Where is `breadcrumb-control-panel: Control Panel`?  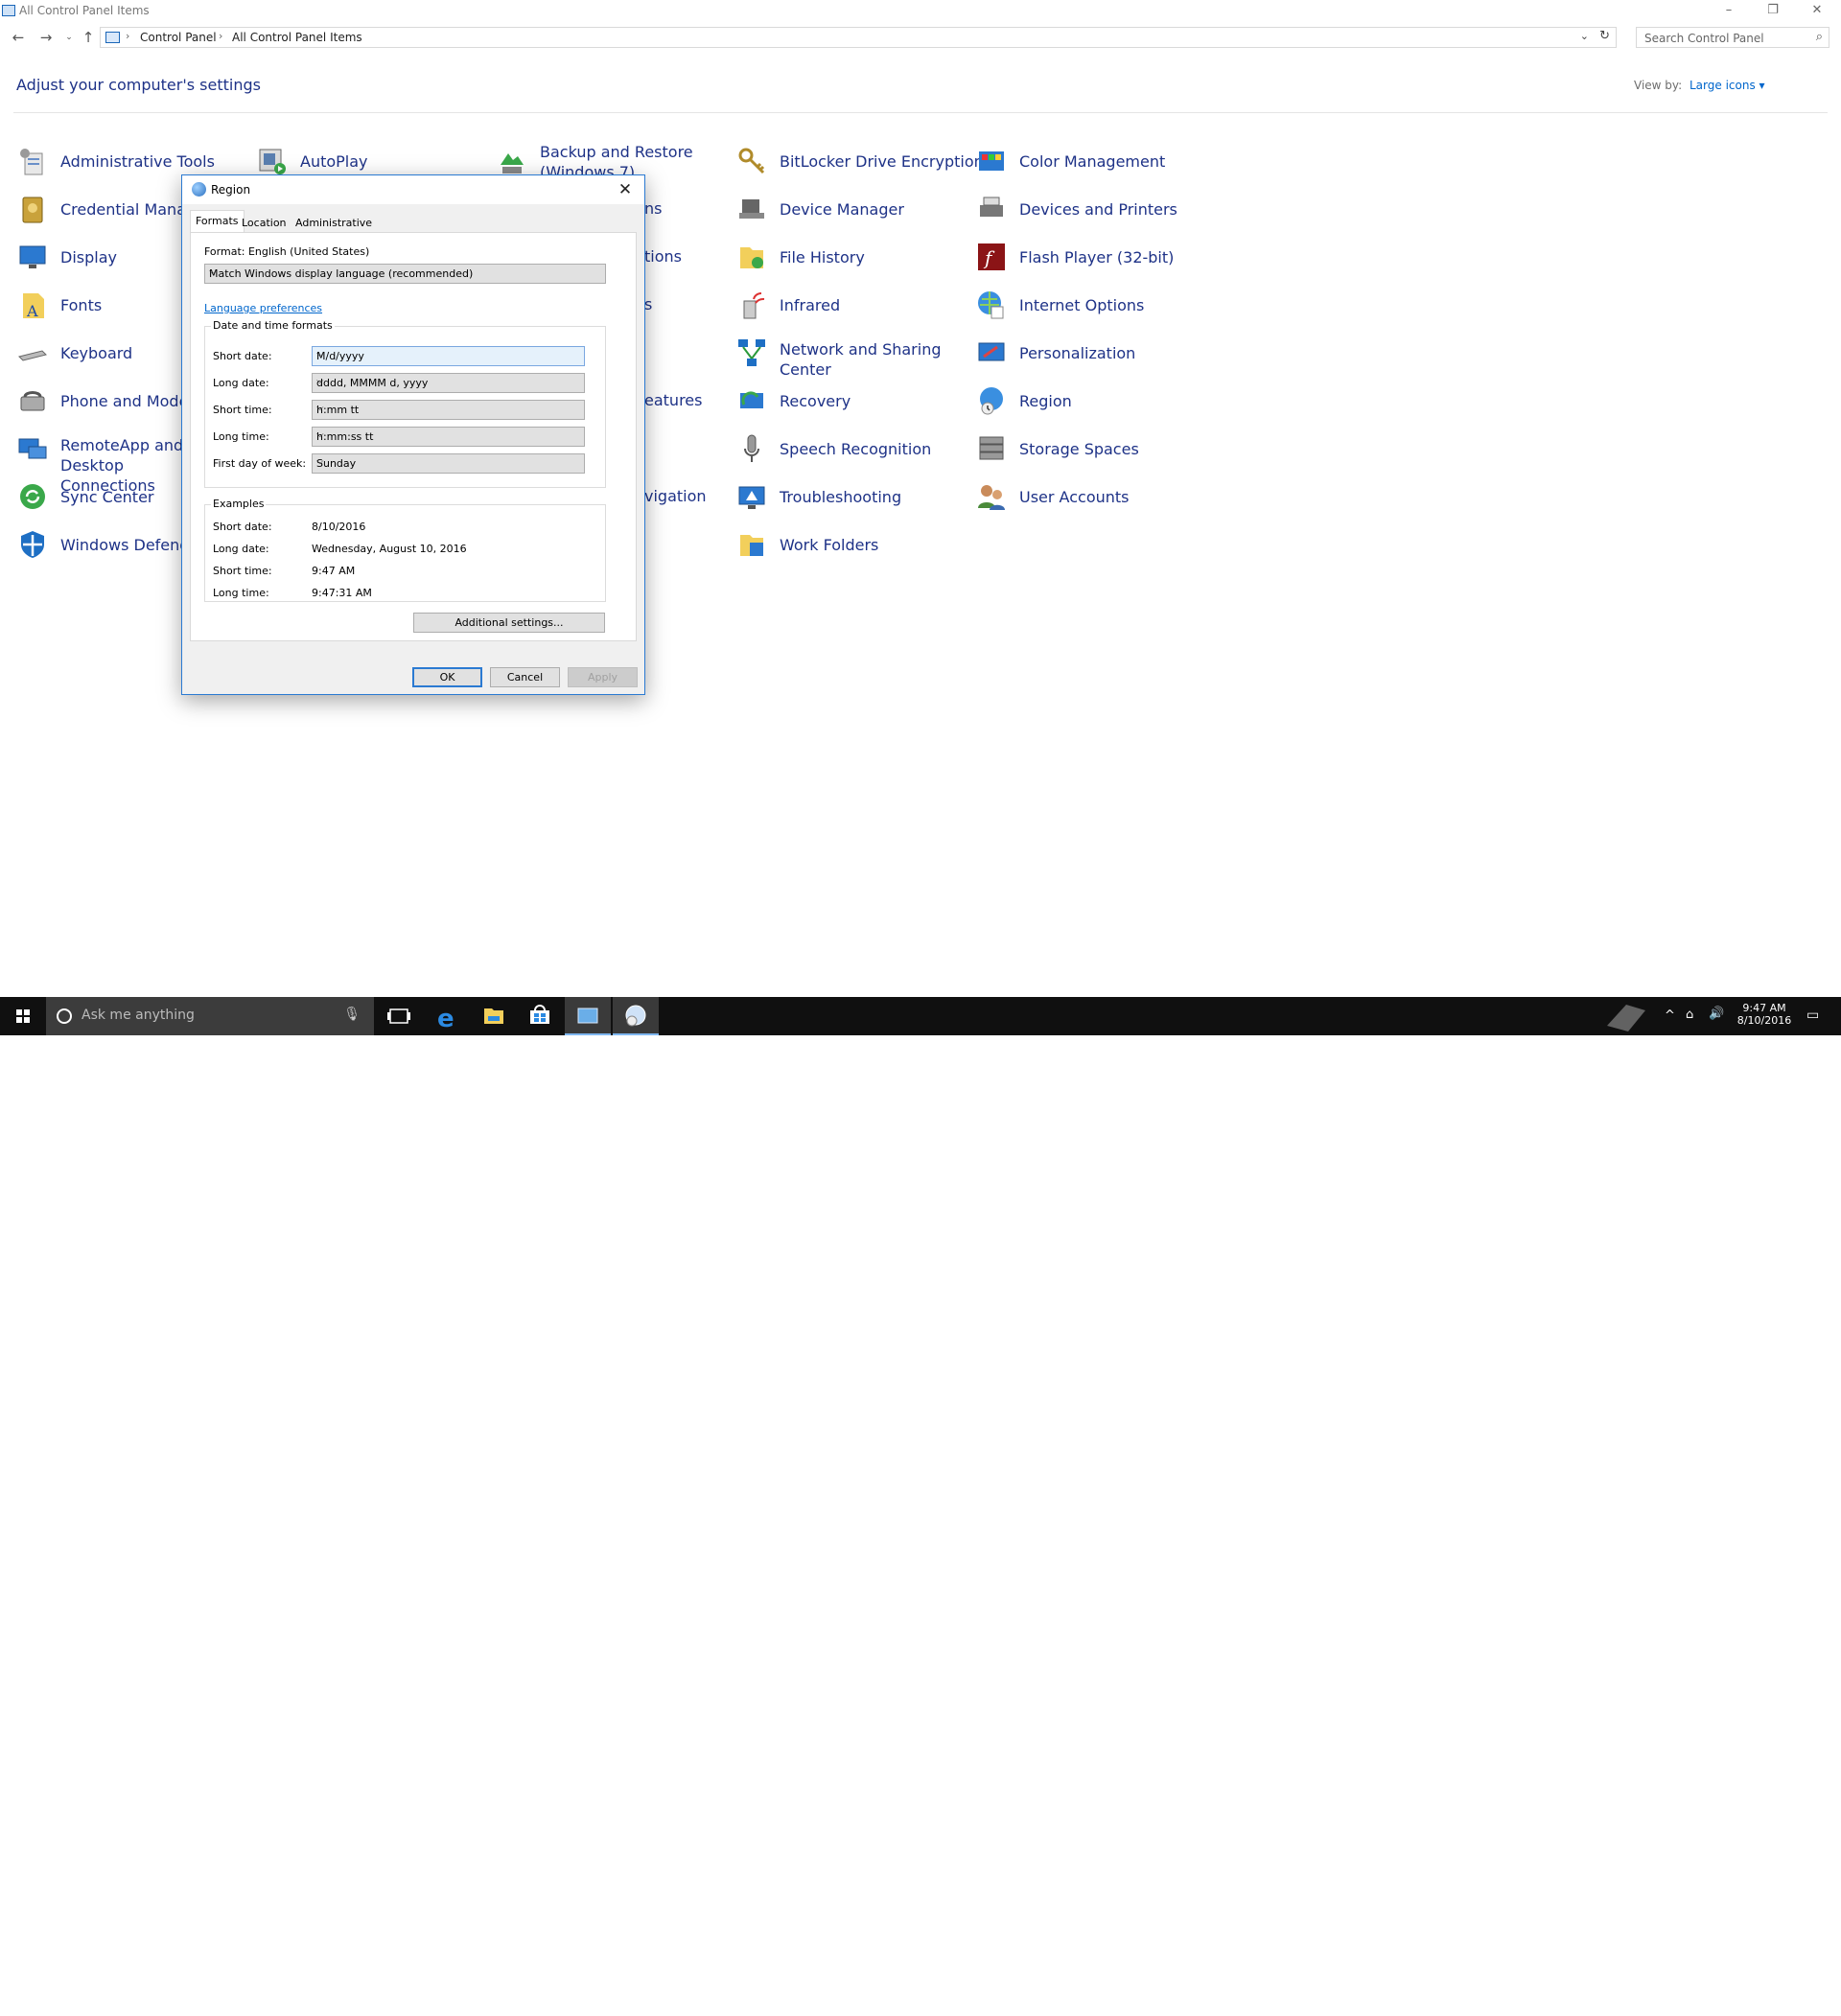 breadcrumb-control-panel: Control Panel is located at coordinates (178, 37).